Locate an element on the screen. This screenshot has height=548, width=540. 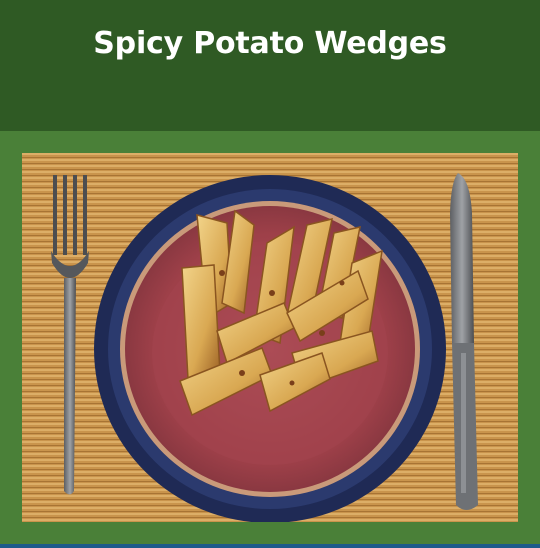
bottom-bar is located at coordinates (270, 546).